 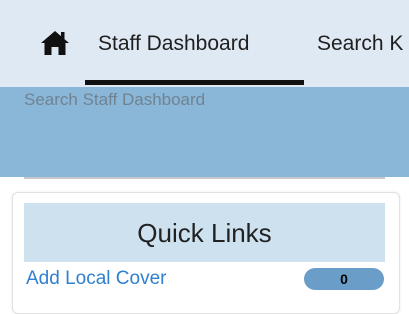 What do you see at coordinates (204, 100) in the screenshot?
I see `search-input` at bounding box center [204, 100].